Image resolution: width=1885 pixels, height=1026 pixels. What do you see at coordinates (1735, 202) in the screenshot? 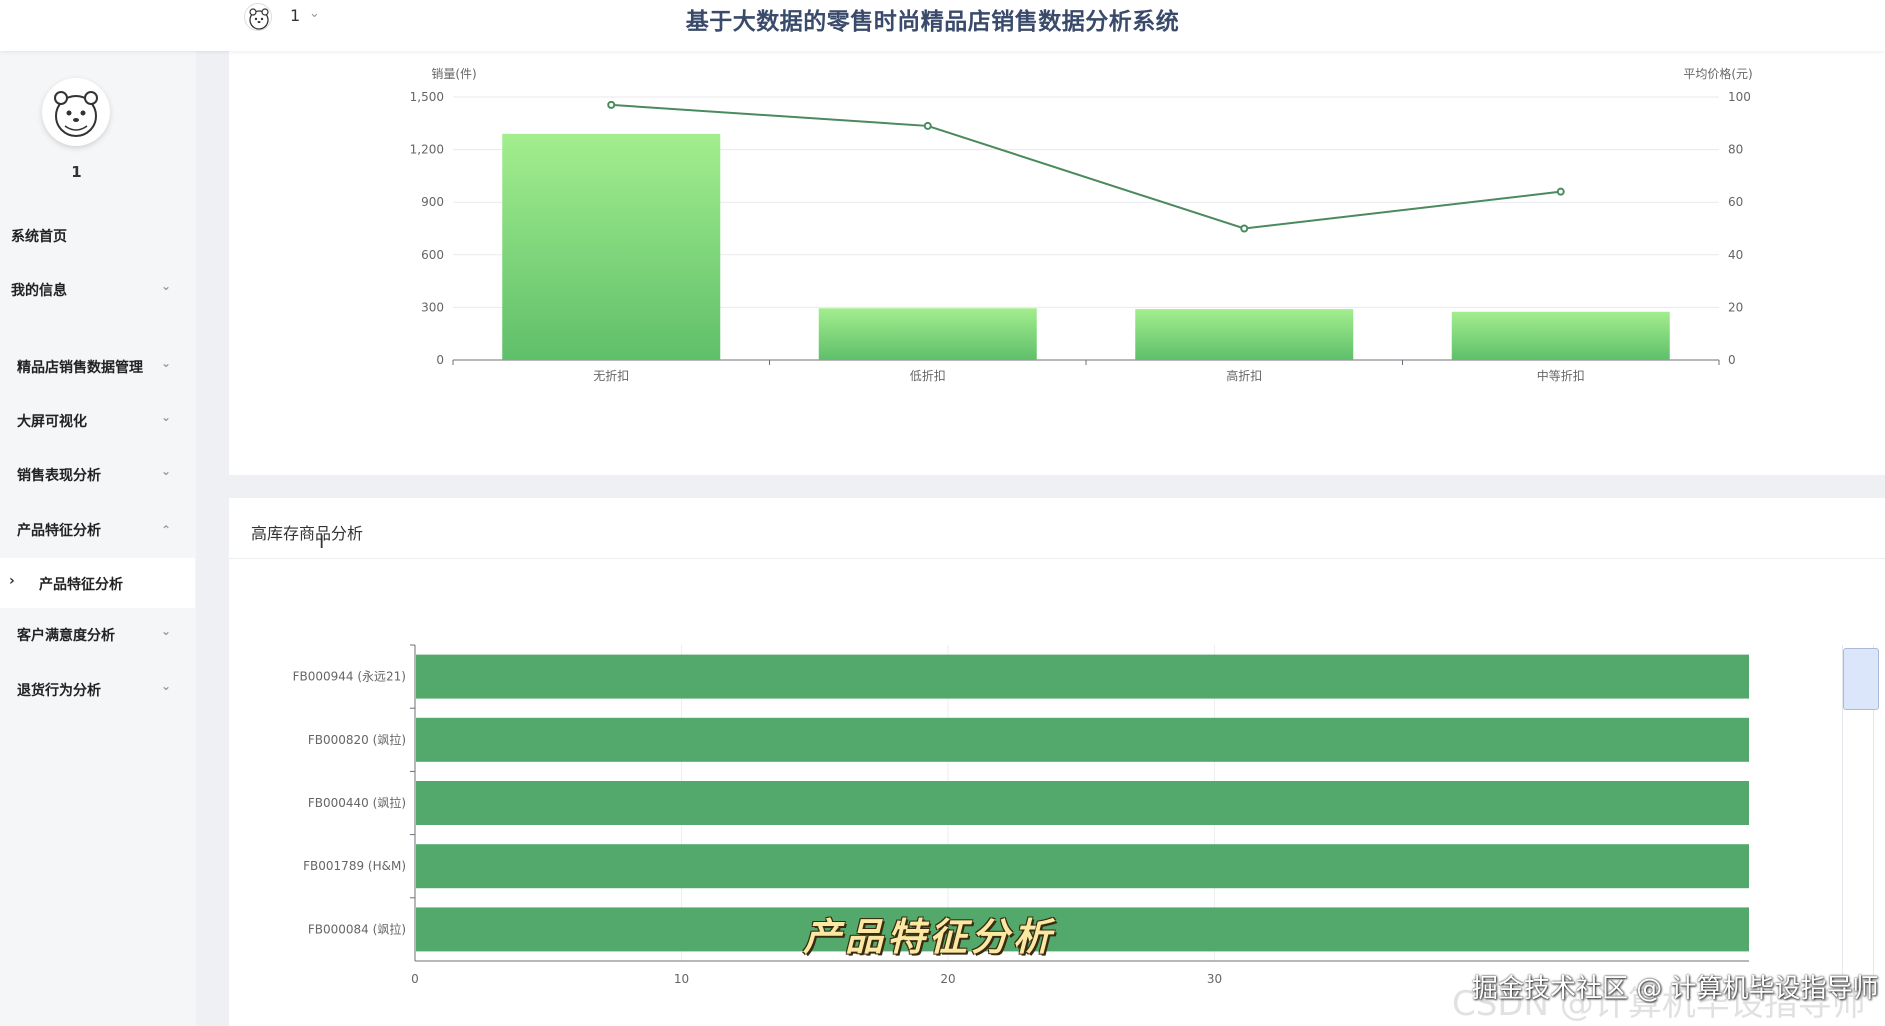
I see `y-right-tick-label: 60` at bounding box center [1735, 202].